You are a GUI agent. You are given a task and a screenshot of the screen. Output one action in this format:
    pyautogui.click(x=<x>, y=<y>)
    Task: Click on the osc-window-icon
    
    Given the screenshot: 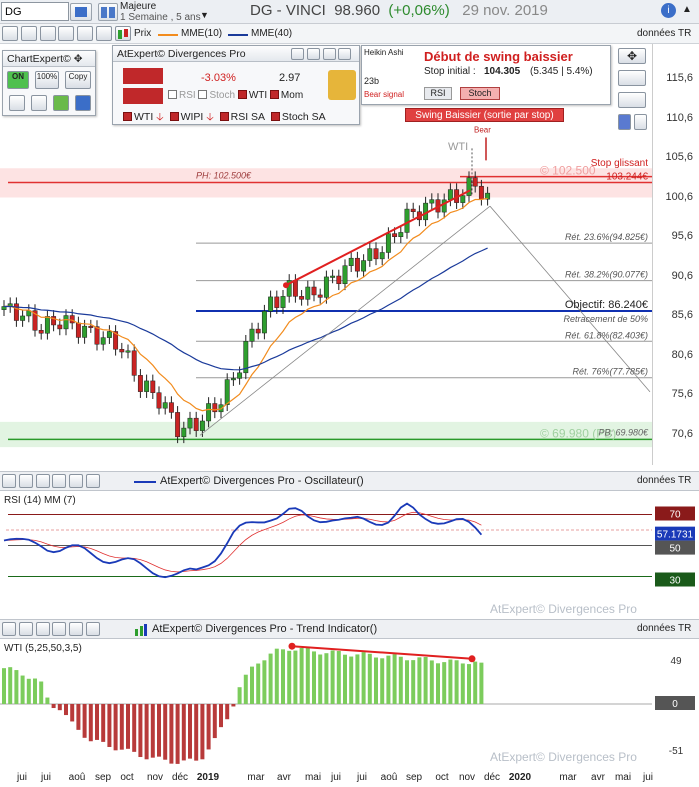 What is the action you would take?
    pyautogui.click(x=76, y=481)
    